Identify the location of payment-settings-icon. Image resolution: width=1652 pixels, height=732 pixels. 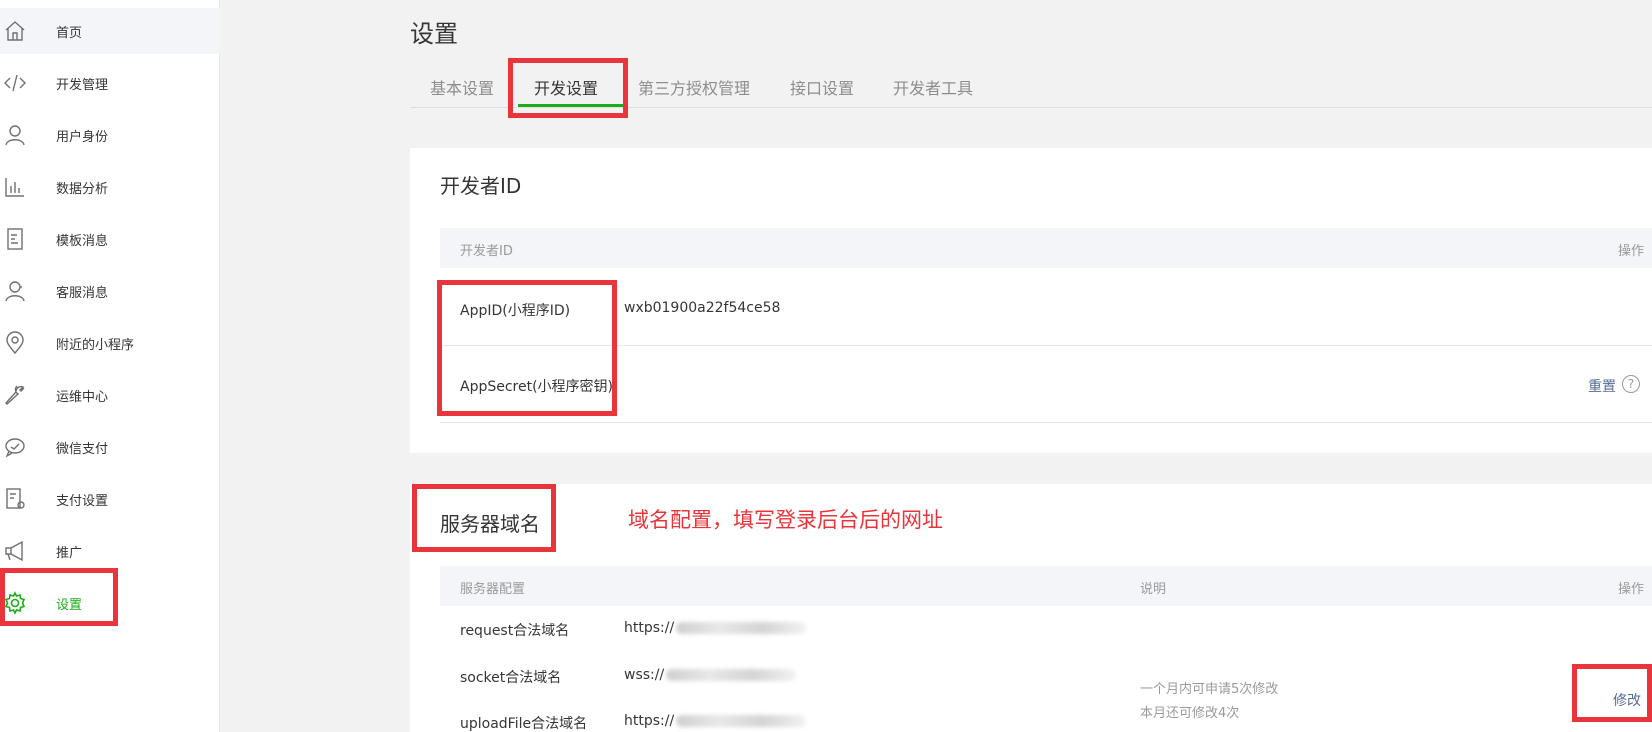
(15, 499).